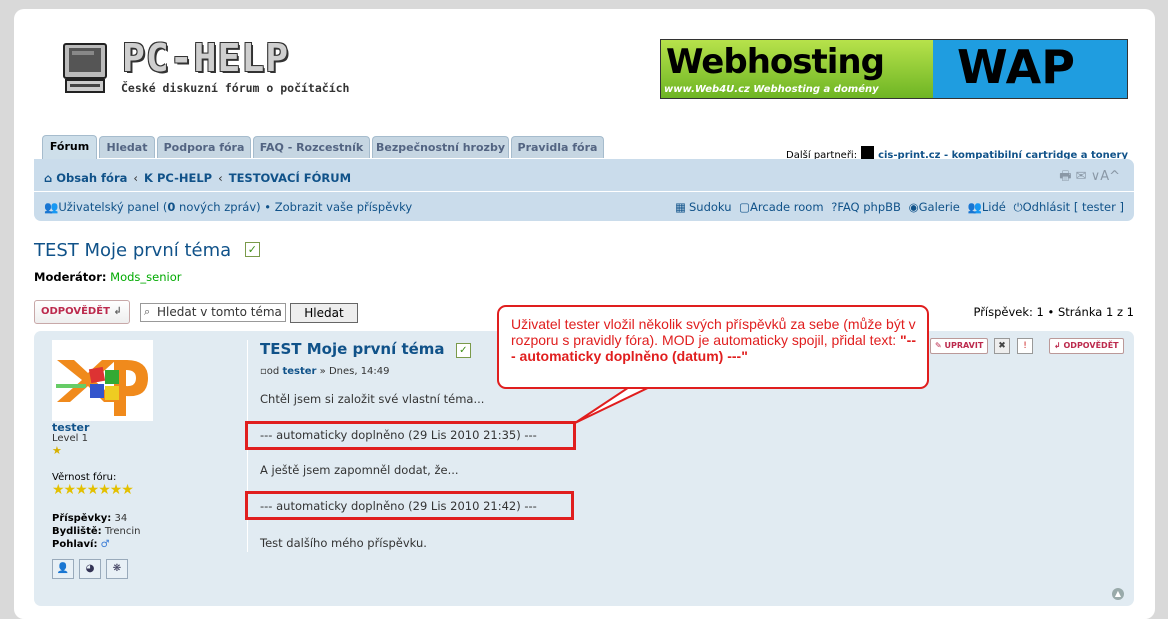 This screenshot has width=1168, height=619. Describe the element at coordinates (117, 311) in the screenshot. I see `reply-arrow-icon: ↲` at that location.